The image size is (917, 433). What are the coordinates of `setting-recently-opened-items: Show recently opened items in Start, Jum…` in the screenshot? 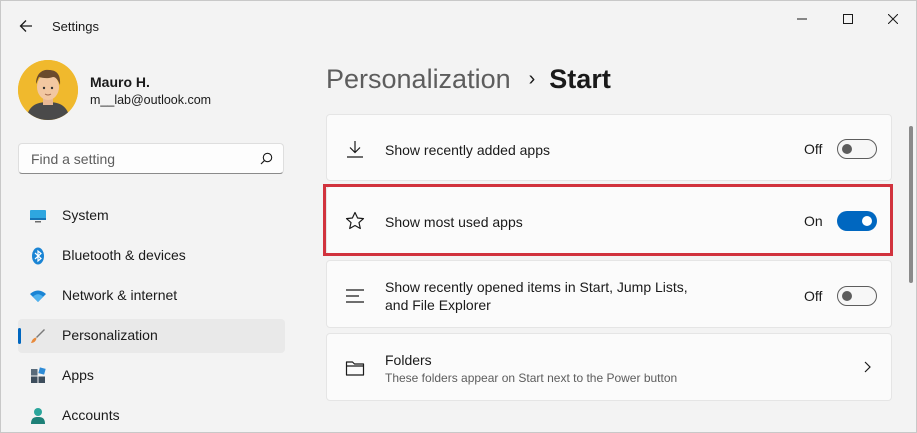 It's located at (609, 294).